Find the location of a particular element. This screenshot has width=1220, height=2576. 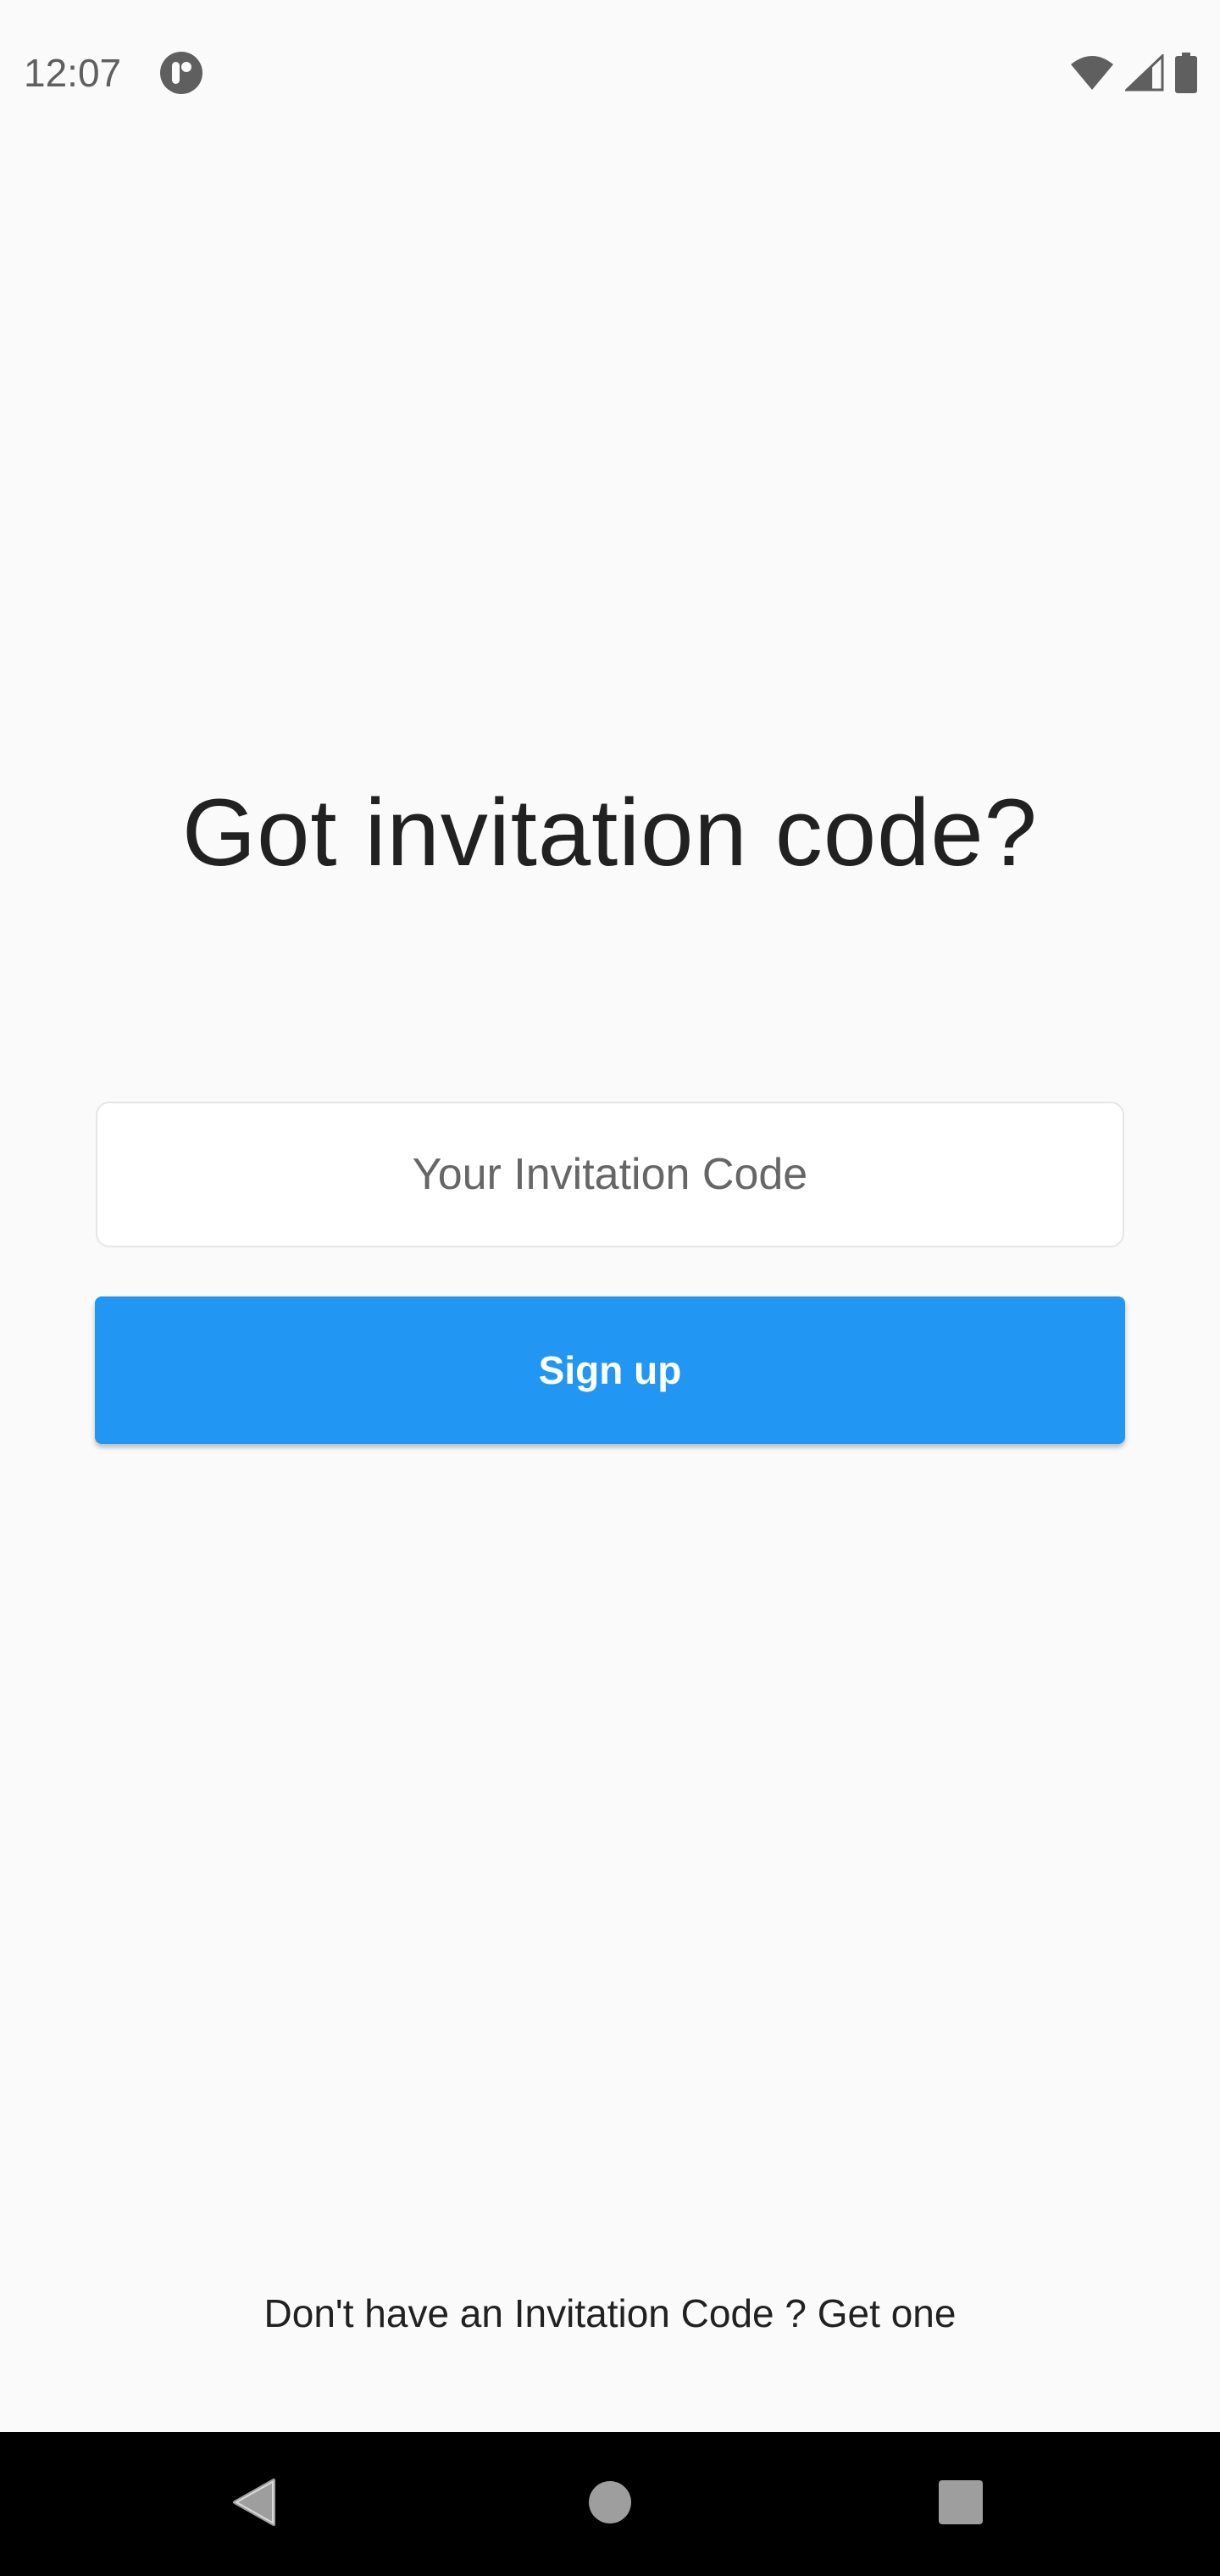

battery-icon is located at coordinates (1186, 73).